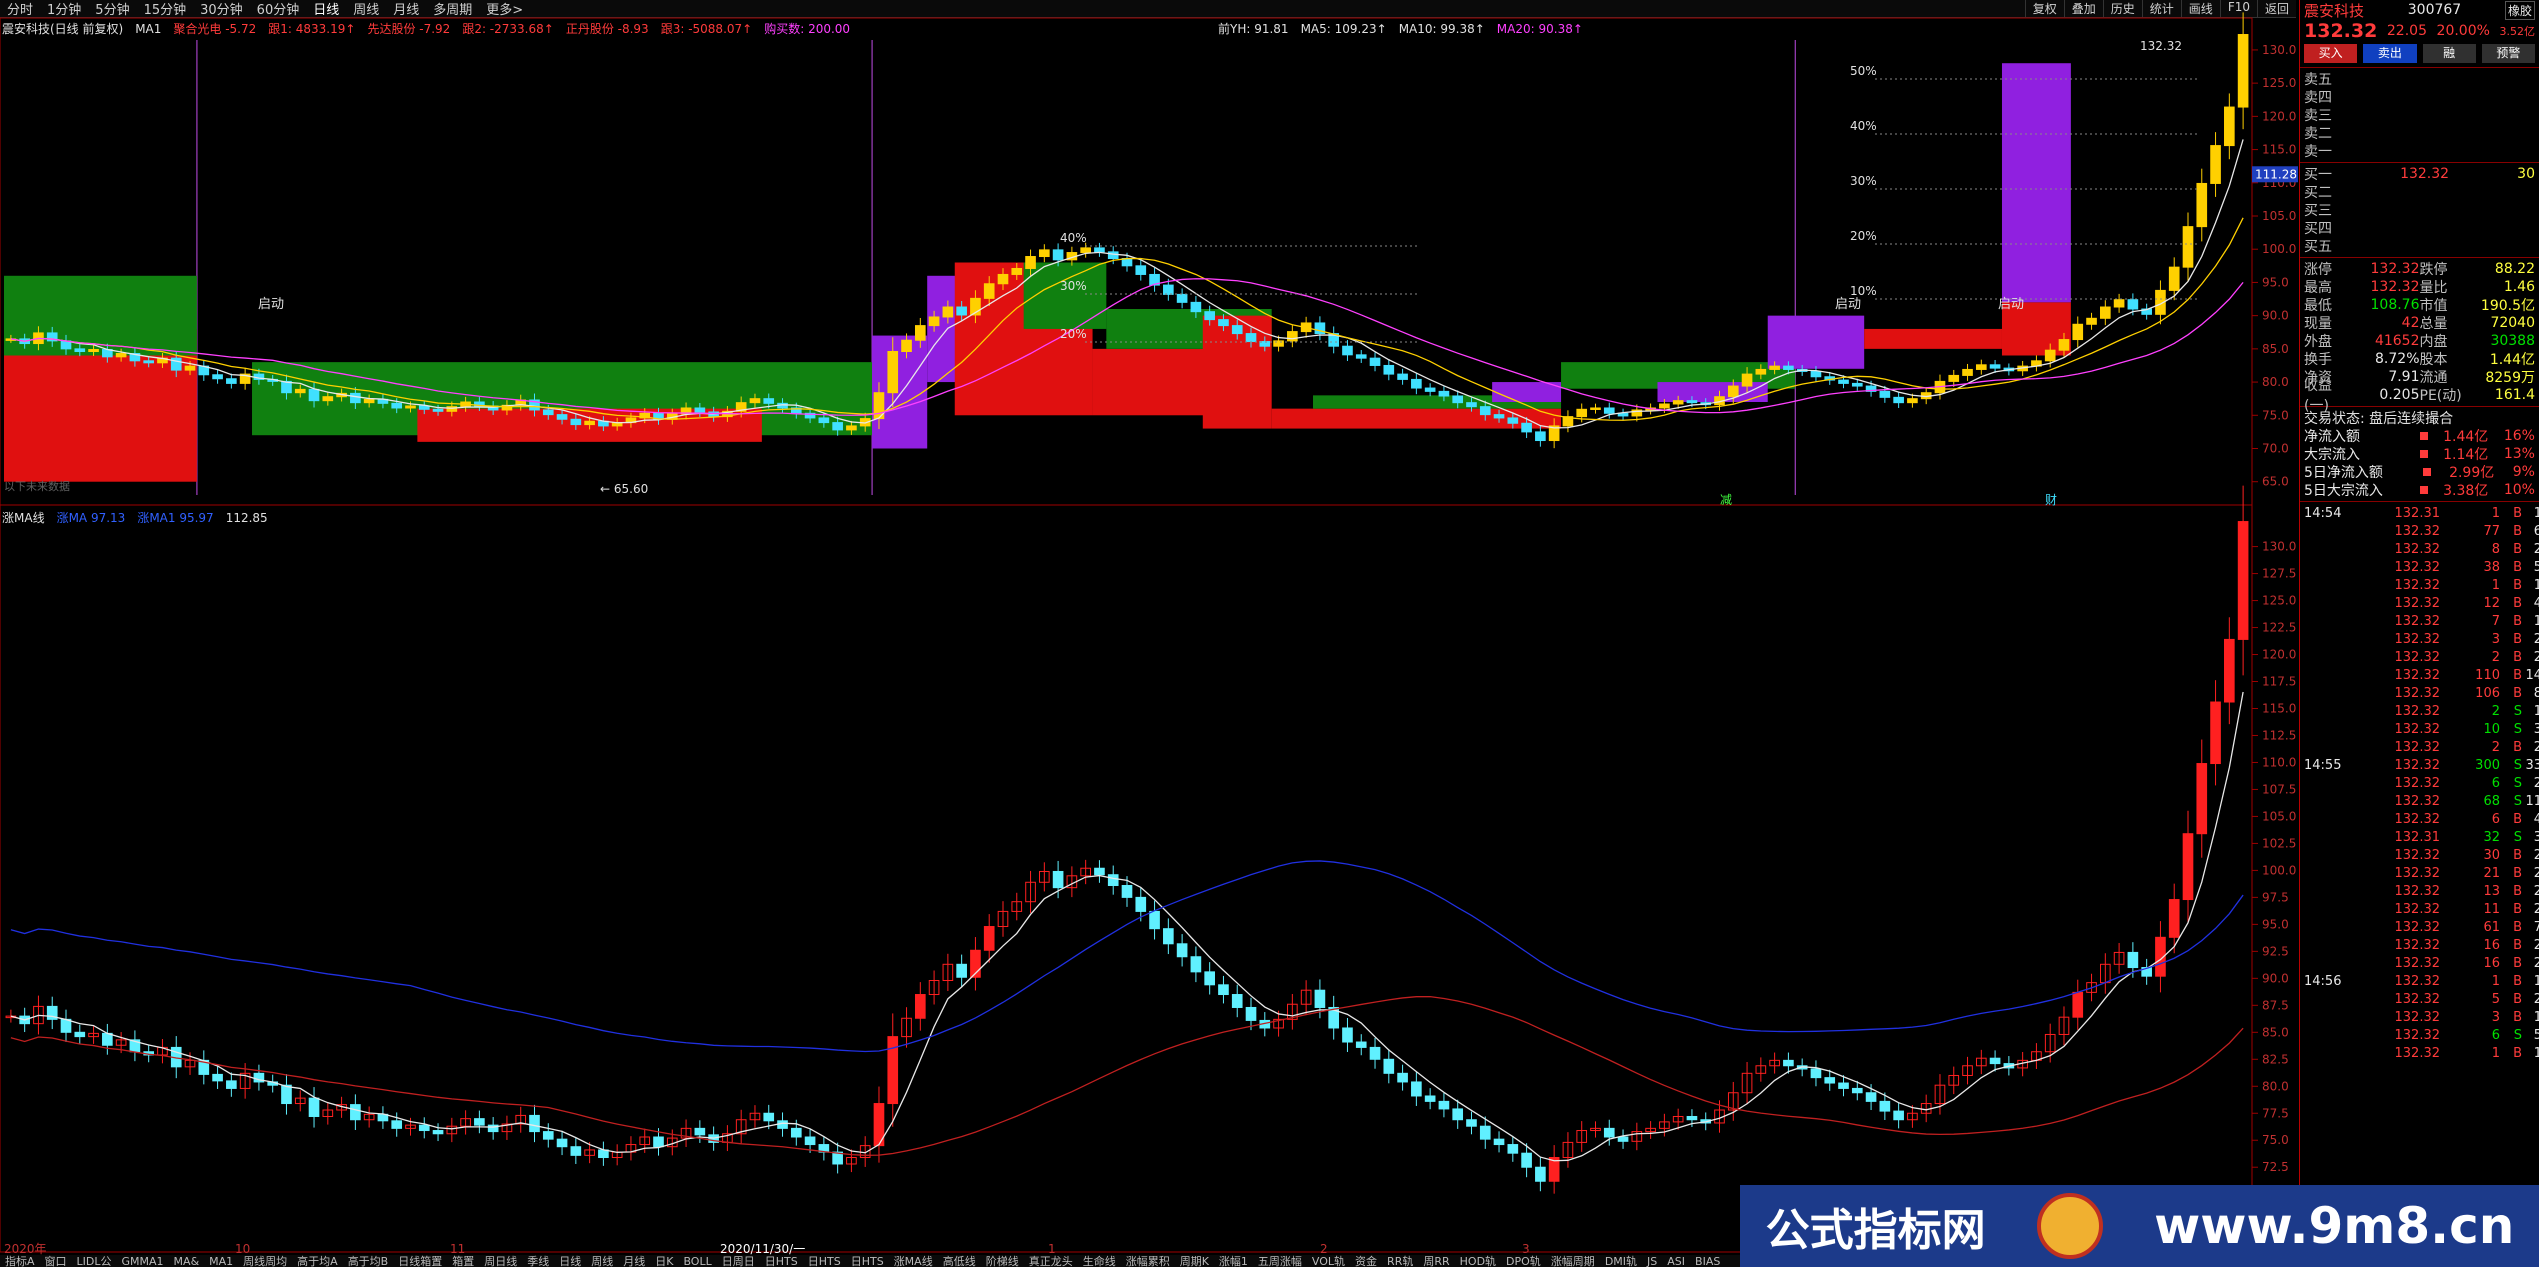  I want to click on indicator-tab: 指标A, so click(20, 1261).